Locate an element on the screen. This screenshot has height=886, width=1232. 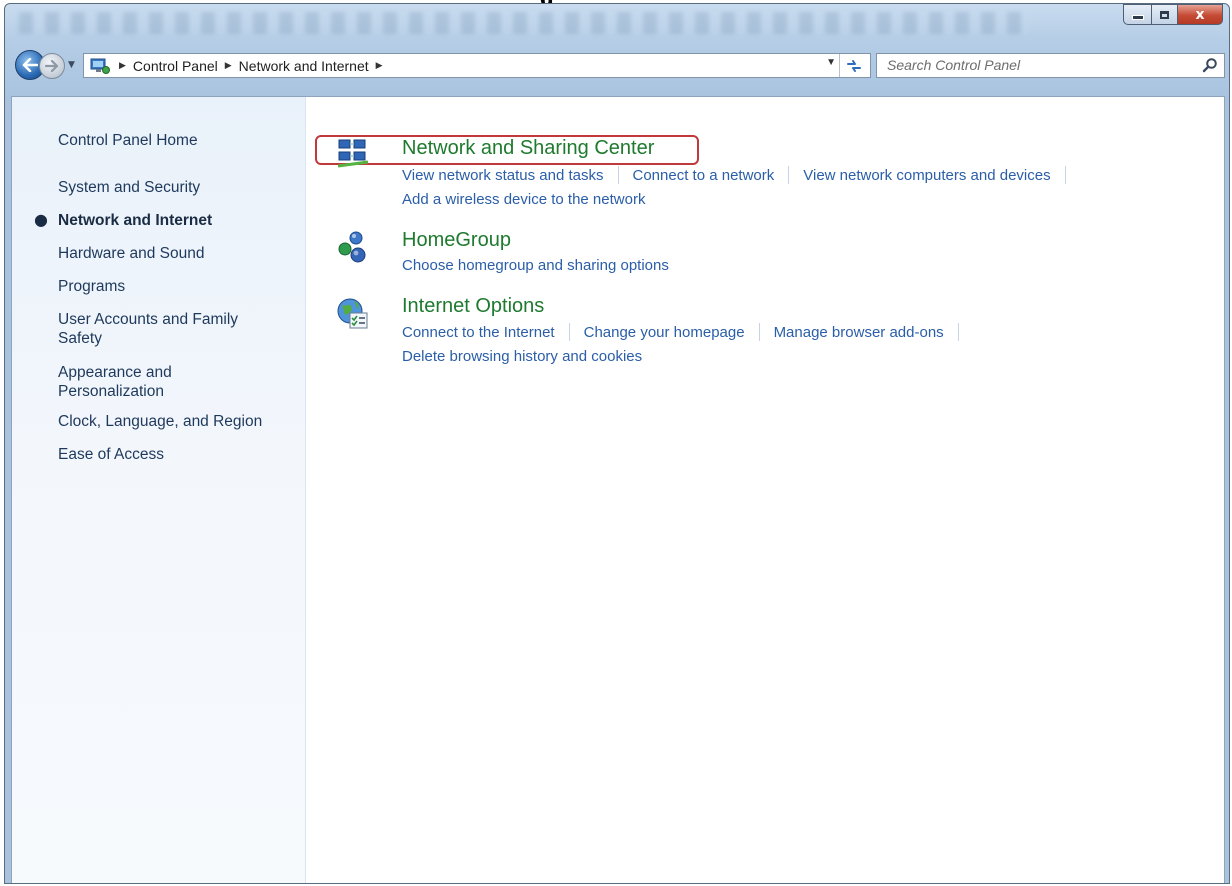
homegroup-link: HomeGroup is located at coordinates (456, 240).